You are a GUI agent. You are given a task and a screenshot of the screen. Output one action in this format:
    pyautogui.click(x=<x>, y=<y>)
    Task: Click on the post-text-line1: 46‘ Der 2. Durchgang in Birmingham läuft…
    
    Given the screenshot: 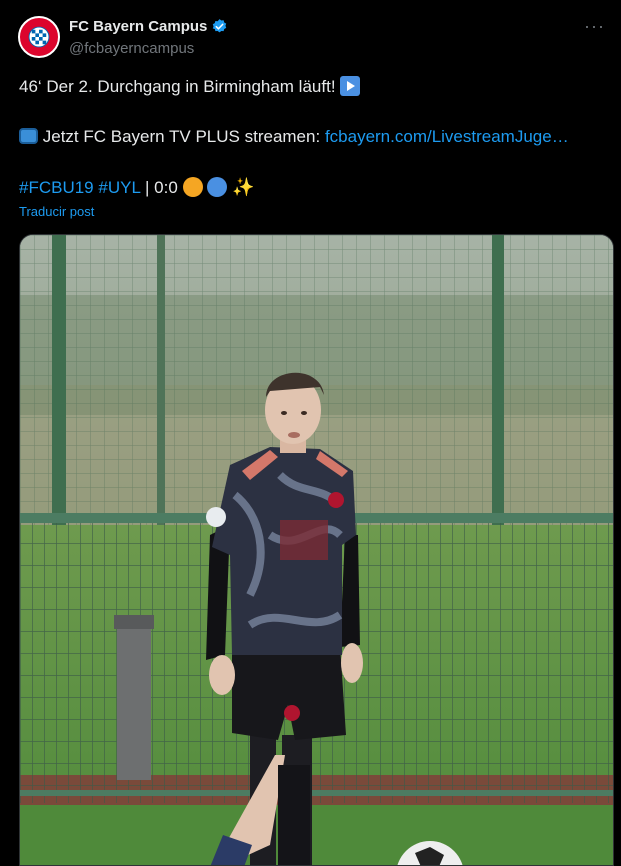 What is the action you would take?
    pyautogui.click(x=313, y=87)
    